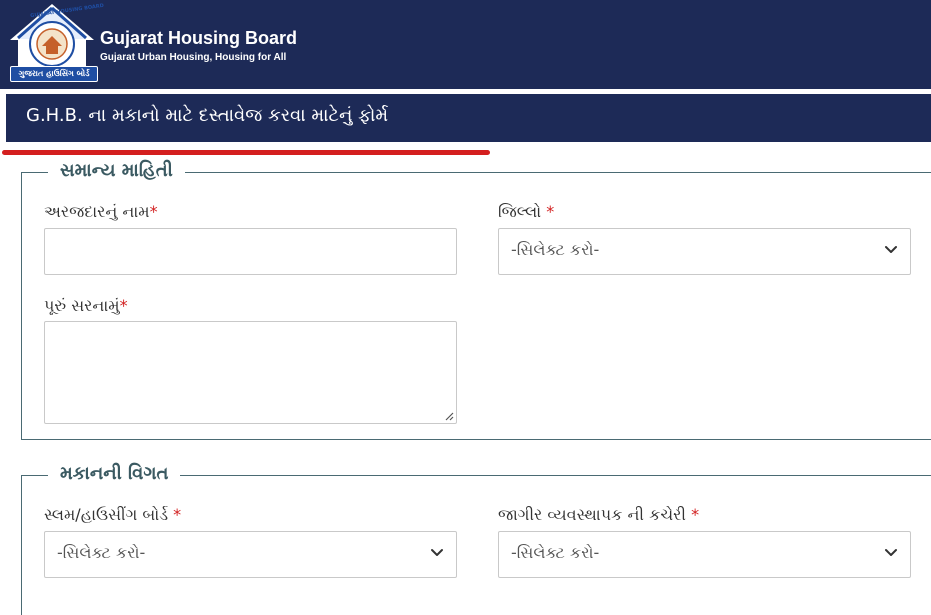 The height and width of the screenshot is (615, 931). What do you see at coordinates (449, 416) in the screenshot?
I see `resize-handle-icon` at bounding box center [449, 416].